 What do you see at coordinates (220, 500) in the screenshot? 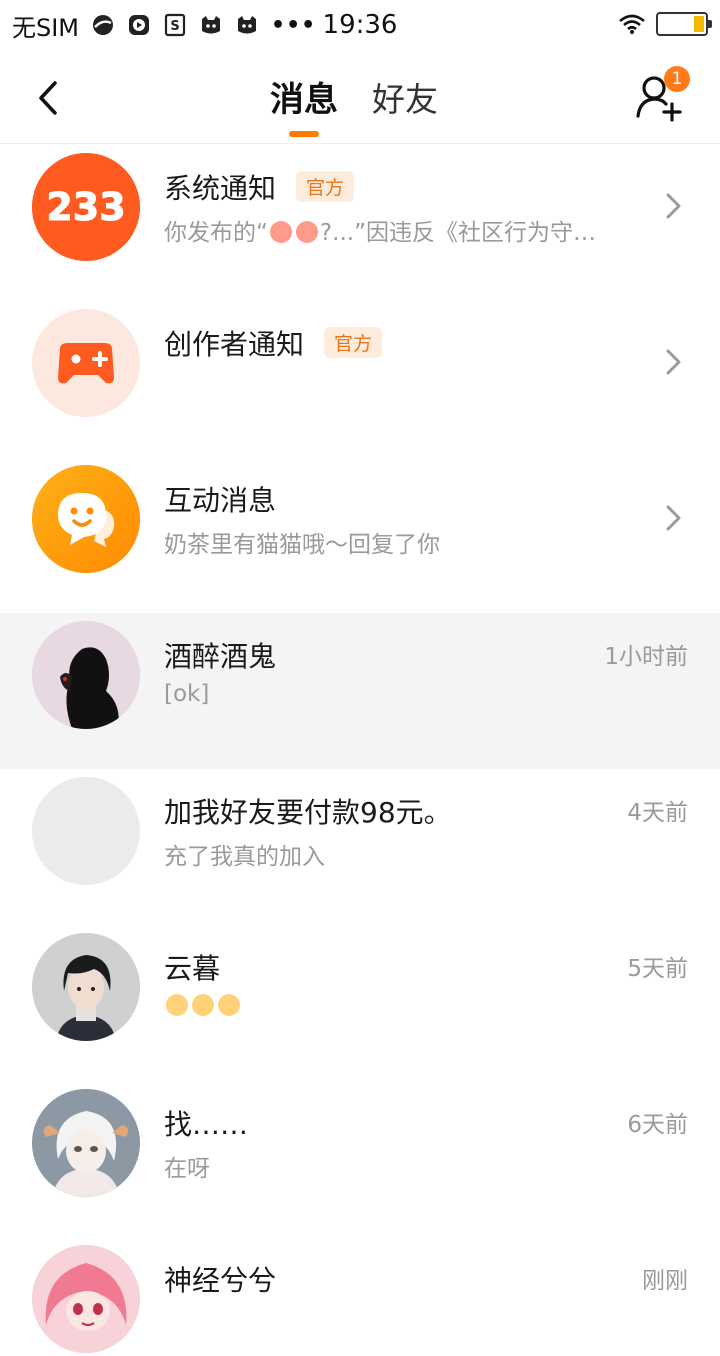
I see `item-name: 互动消息` at bounding box center [220, 500].